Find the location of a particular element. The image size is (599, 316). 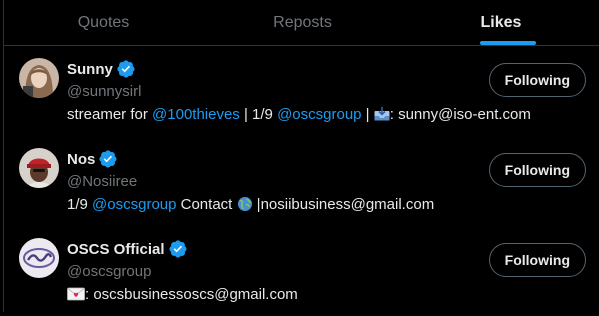

tab-reposts: Reposts is located at coordinates (302, 22).